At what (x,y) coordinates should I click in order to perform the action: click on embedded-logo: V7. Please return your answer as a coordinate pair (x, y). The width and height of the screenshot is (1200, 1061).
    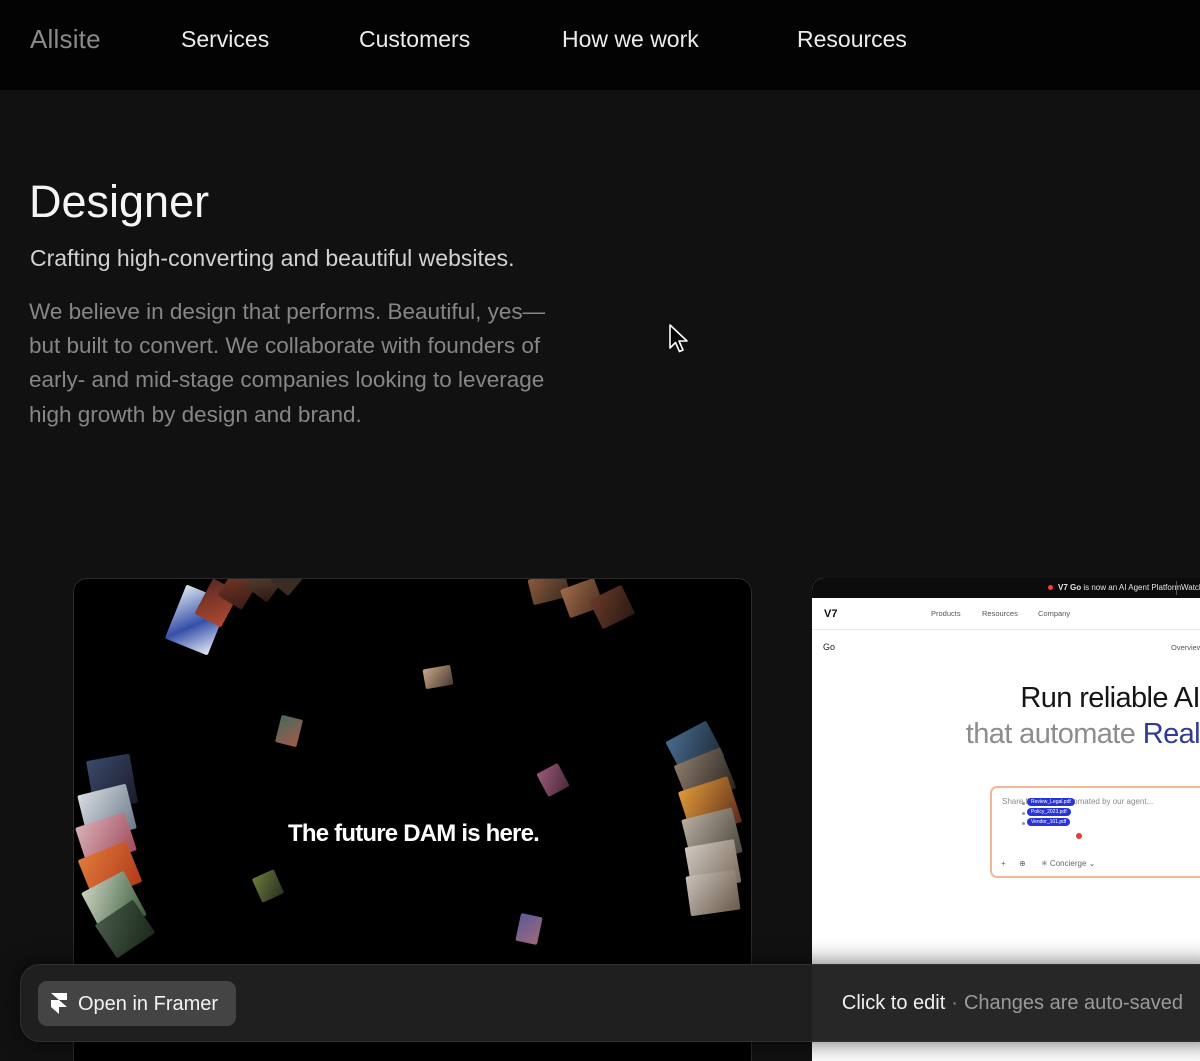
    Looking at the image, I should click on (830, 614).